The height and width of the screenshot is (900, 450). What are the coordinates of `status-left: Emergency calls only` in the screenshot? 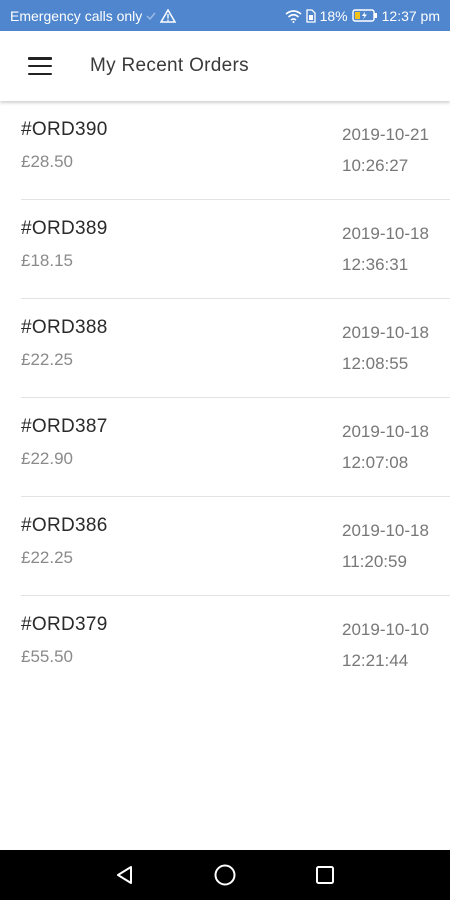 It's located at (93, 15).